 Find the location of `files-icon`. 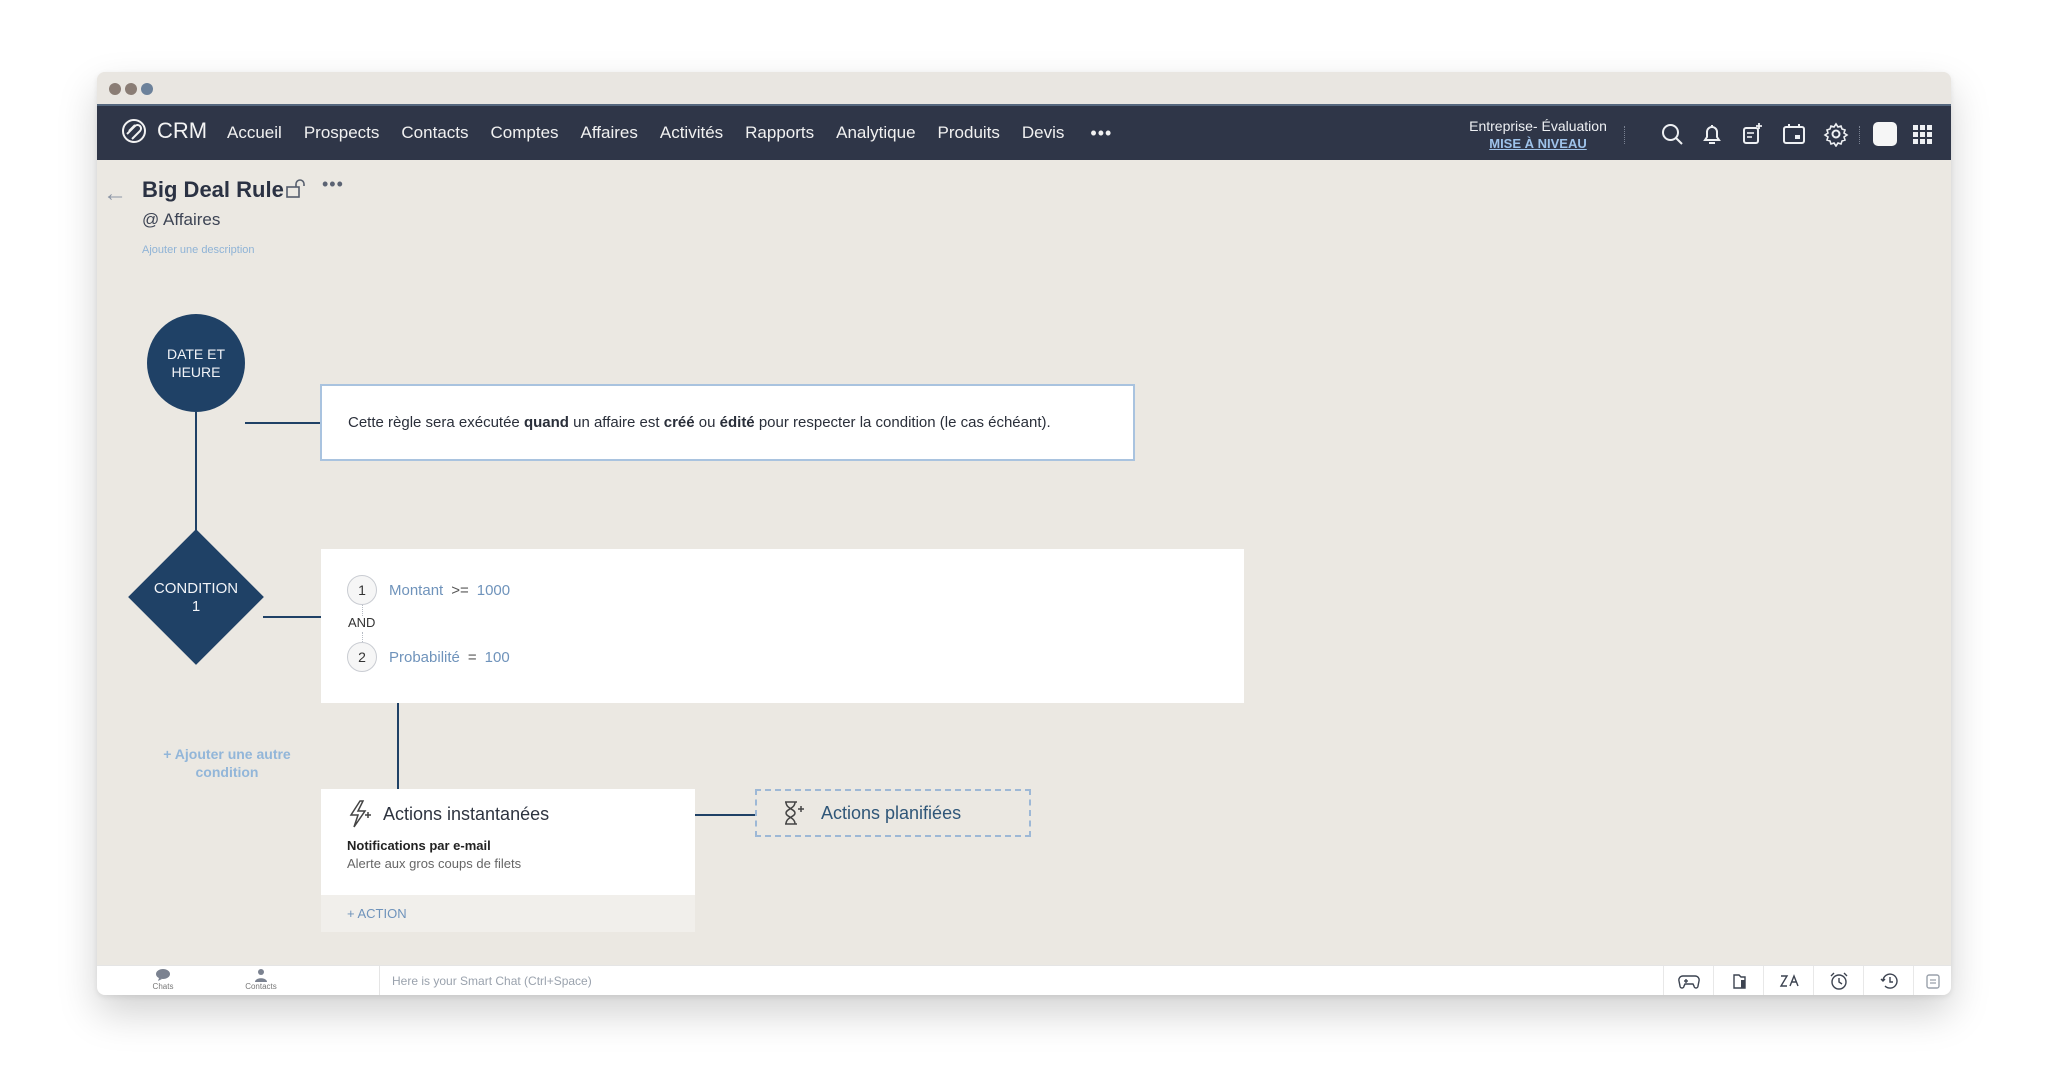

files-icon is located at coordinates (1738, 980).